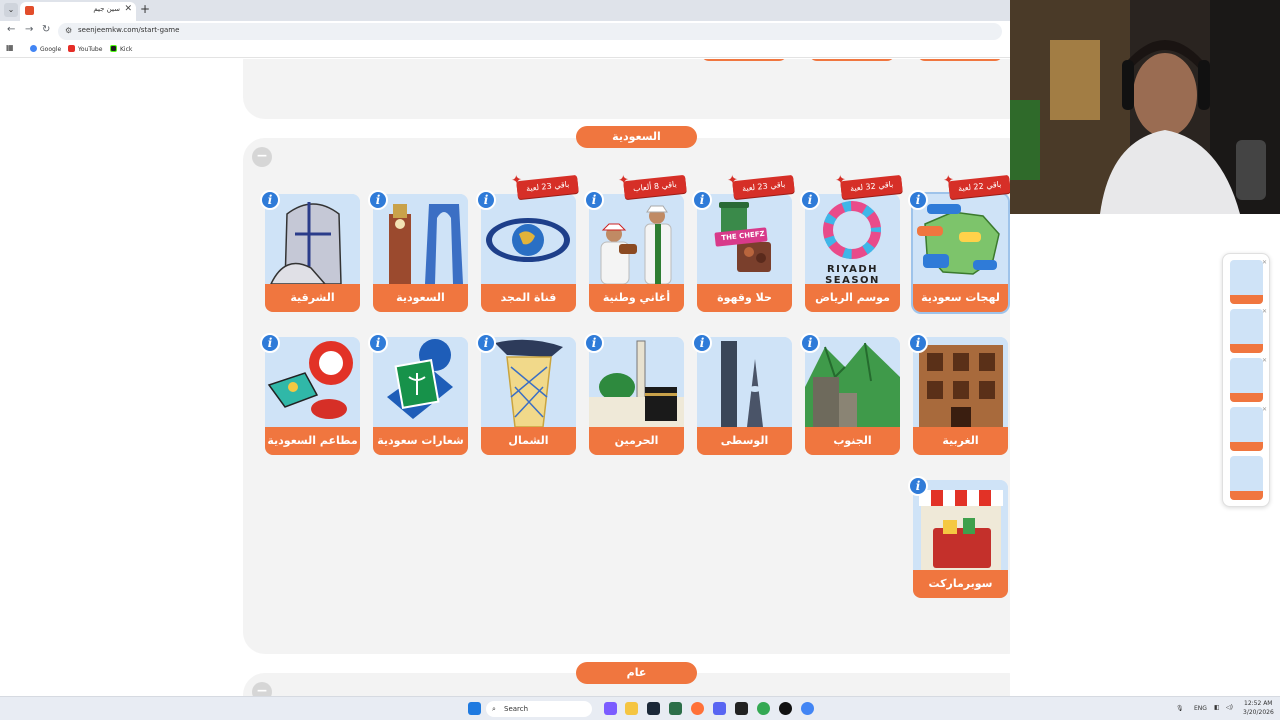 Image resolution: width=1280 pixels, height=720 pixels. What do you see at coordinates (310, 394) in the screenshot?
I see `category-card: مطاعم السعودية i` at bounding box center [310, 394].